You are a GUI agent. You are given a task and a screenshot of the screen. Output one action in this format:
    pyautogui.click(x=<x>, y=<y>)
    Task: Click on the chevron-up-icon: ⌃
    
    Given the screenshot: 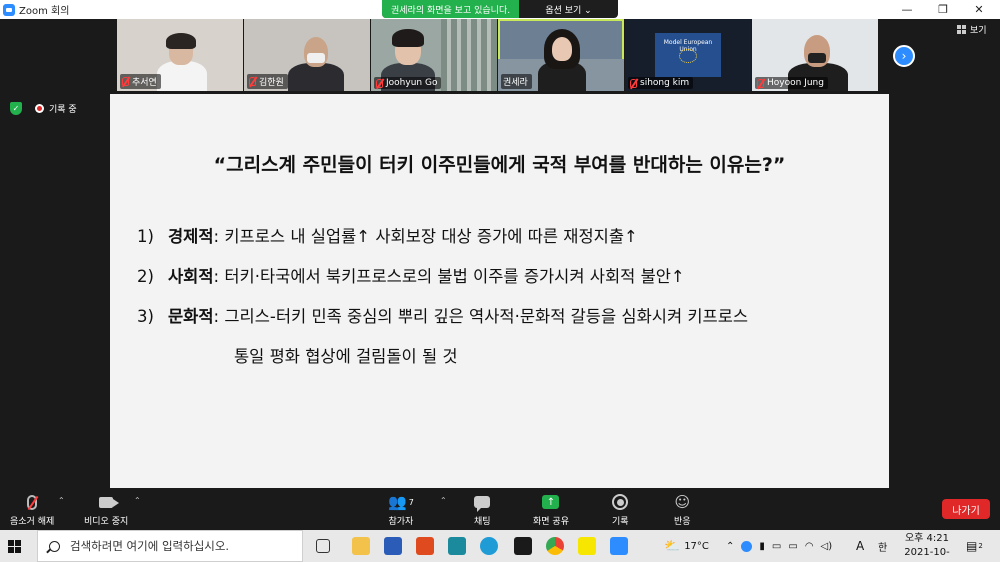 What is the action you would take?
    pyautogui.click(x=730, y=546)
    